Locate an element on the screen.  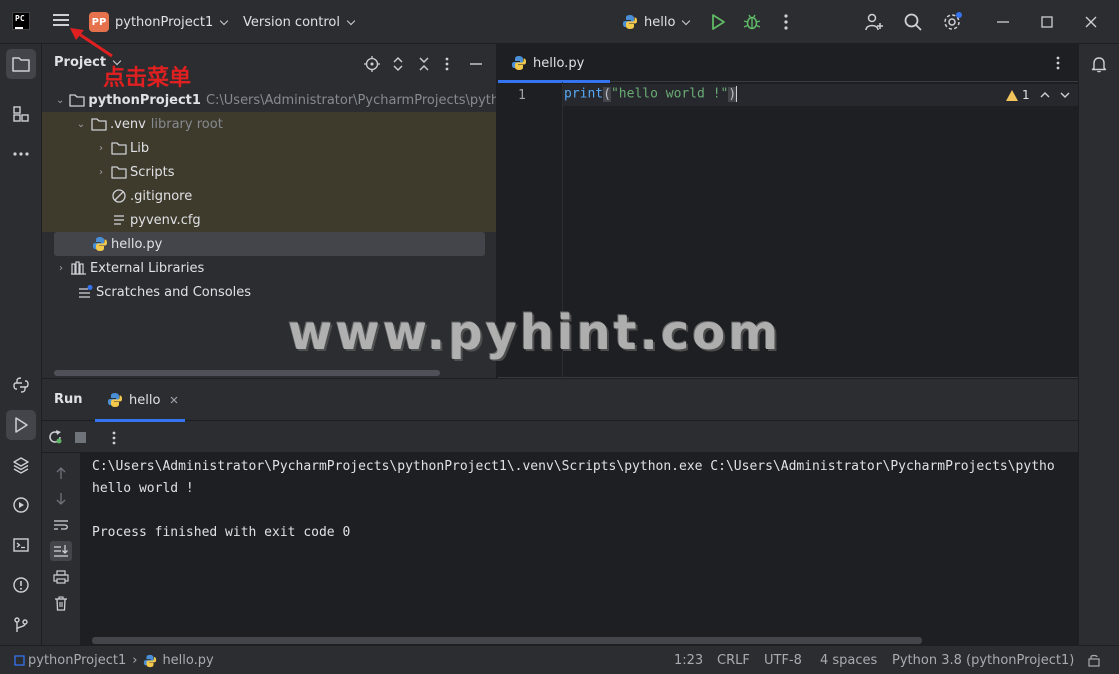
code-function: print is located at coordinates (584, 94).